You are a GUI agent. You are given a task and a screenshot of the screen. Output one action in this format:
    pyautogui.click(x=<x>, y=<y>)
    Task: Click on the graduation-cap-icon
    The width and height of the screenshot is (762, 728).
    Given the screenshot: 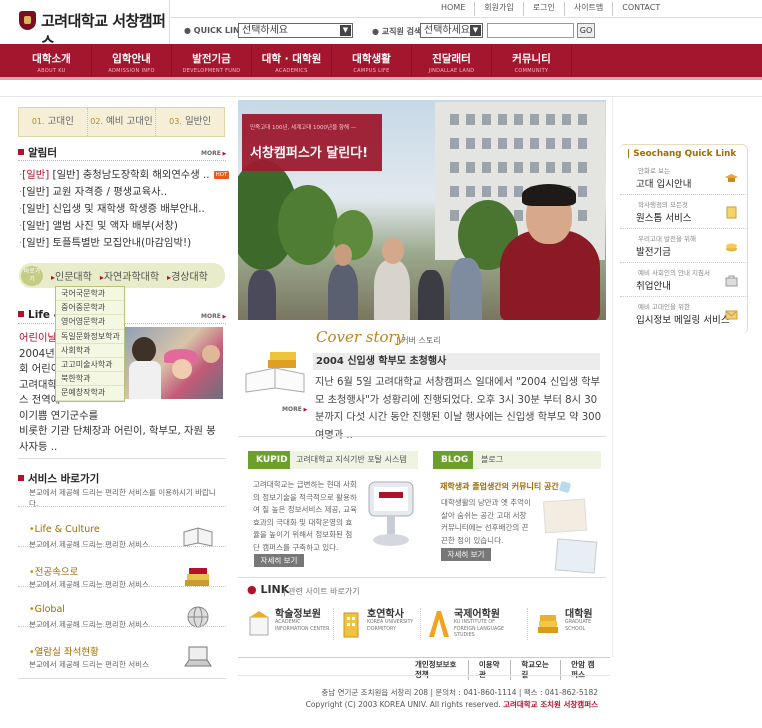 What is the action you would take?
    pyautogui.click(x=731, y=178)
    